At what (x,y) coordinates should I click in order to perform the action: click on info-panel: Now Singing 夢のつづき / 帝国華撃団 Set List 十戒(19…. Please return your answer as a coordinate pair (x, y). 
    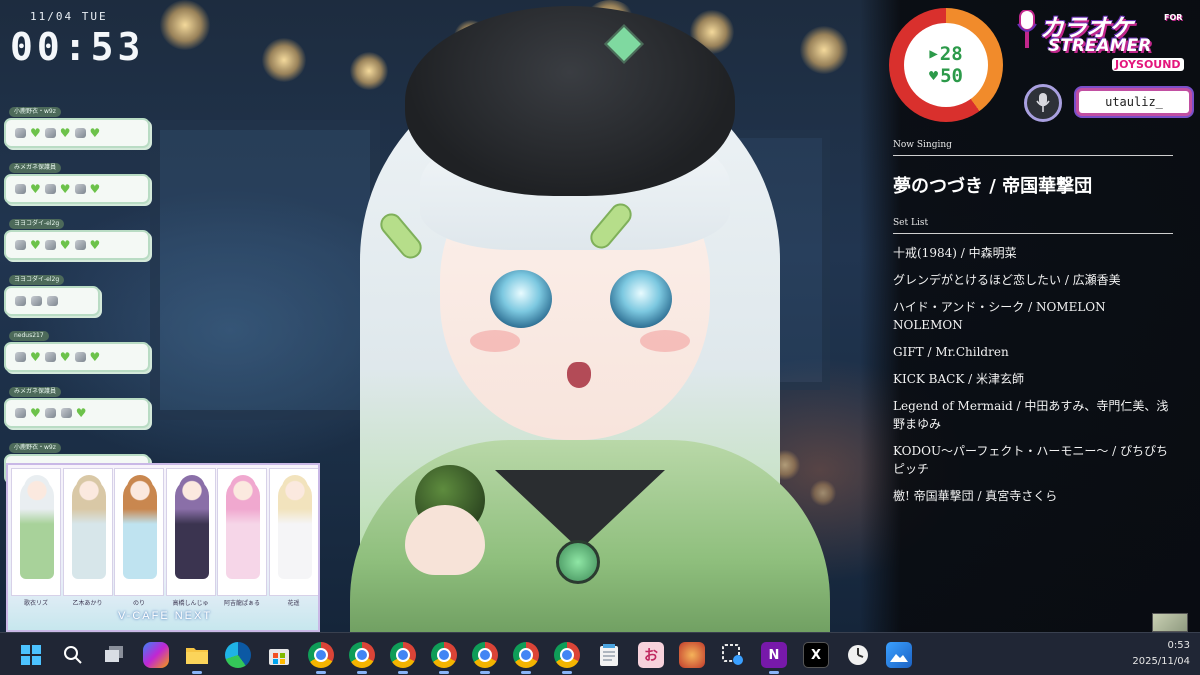
    Looking at the image, I should click on (1033, 327).